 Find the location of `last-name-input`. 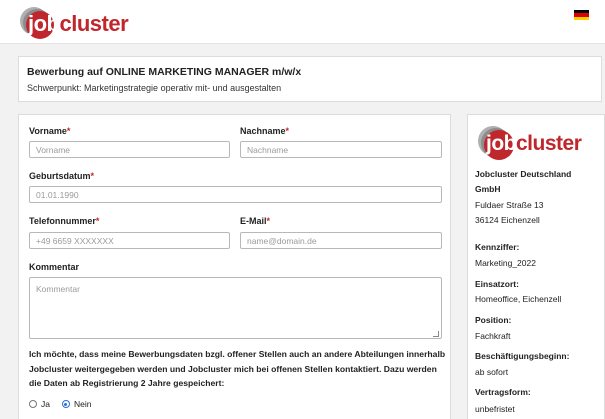

last-name-input is located at coordinates (341, 149).